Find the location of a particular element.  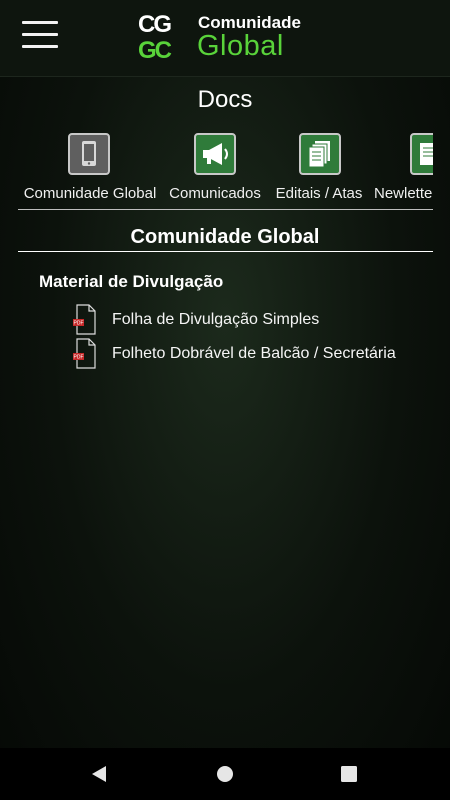

smartphone-icon is located at coordinates (89, 154).